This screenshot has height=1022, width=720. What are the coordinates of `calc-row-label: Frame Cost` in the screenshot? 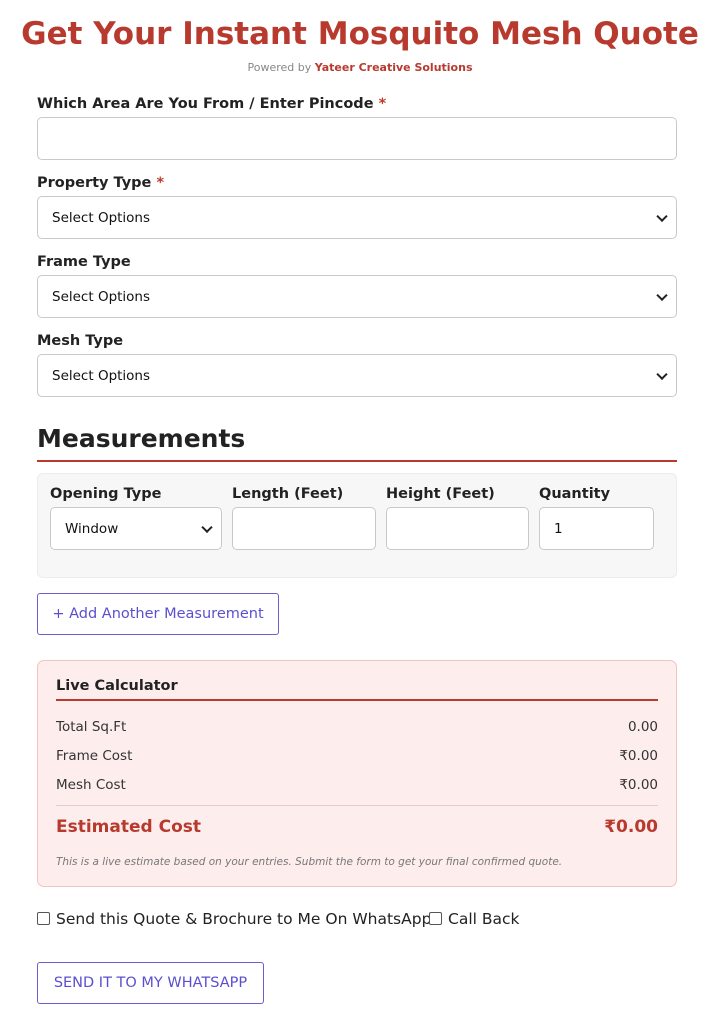 It's located at (94, 756).